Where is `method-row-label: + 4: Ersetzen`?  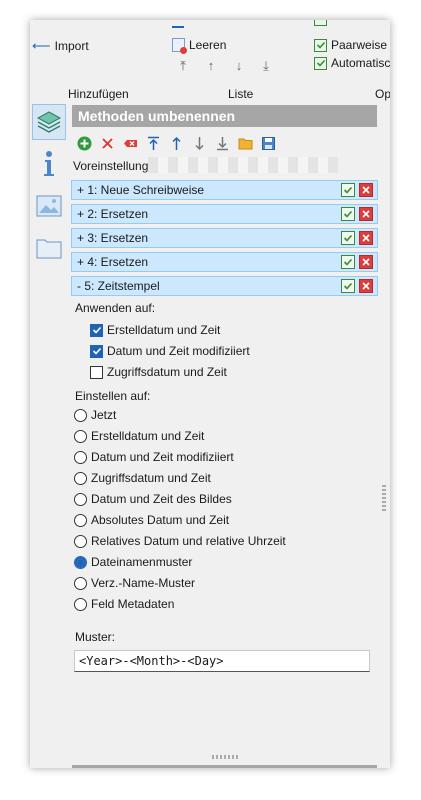 method-row-label: + 4: Ersetzen is located at coordinates (113, 262).